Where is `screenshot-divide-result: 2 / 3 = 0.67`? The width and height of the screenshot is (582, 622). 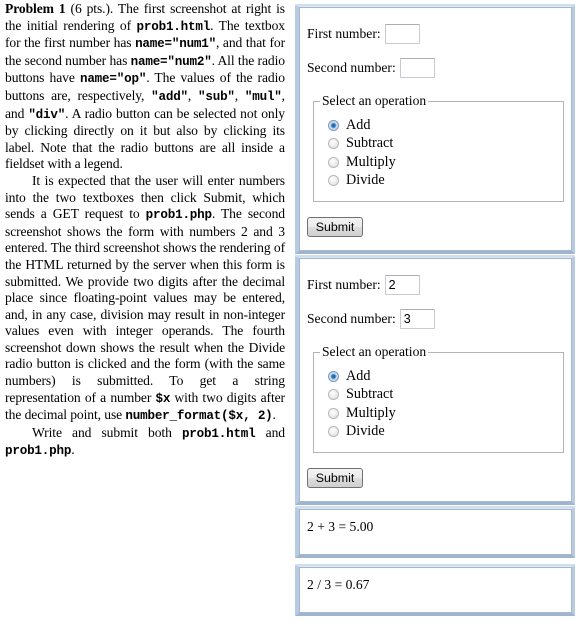 screenshot-divide-result: 2 / 3 = 0.67 is located at coordinates (435, 590).